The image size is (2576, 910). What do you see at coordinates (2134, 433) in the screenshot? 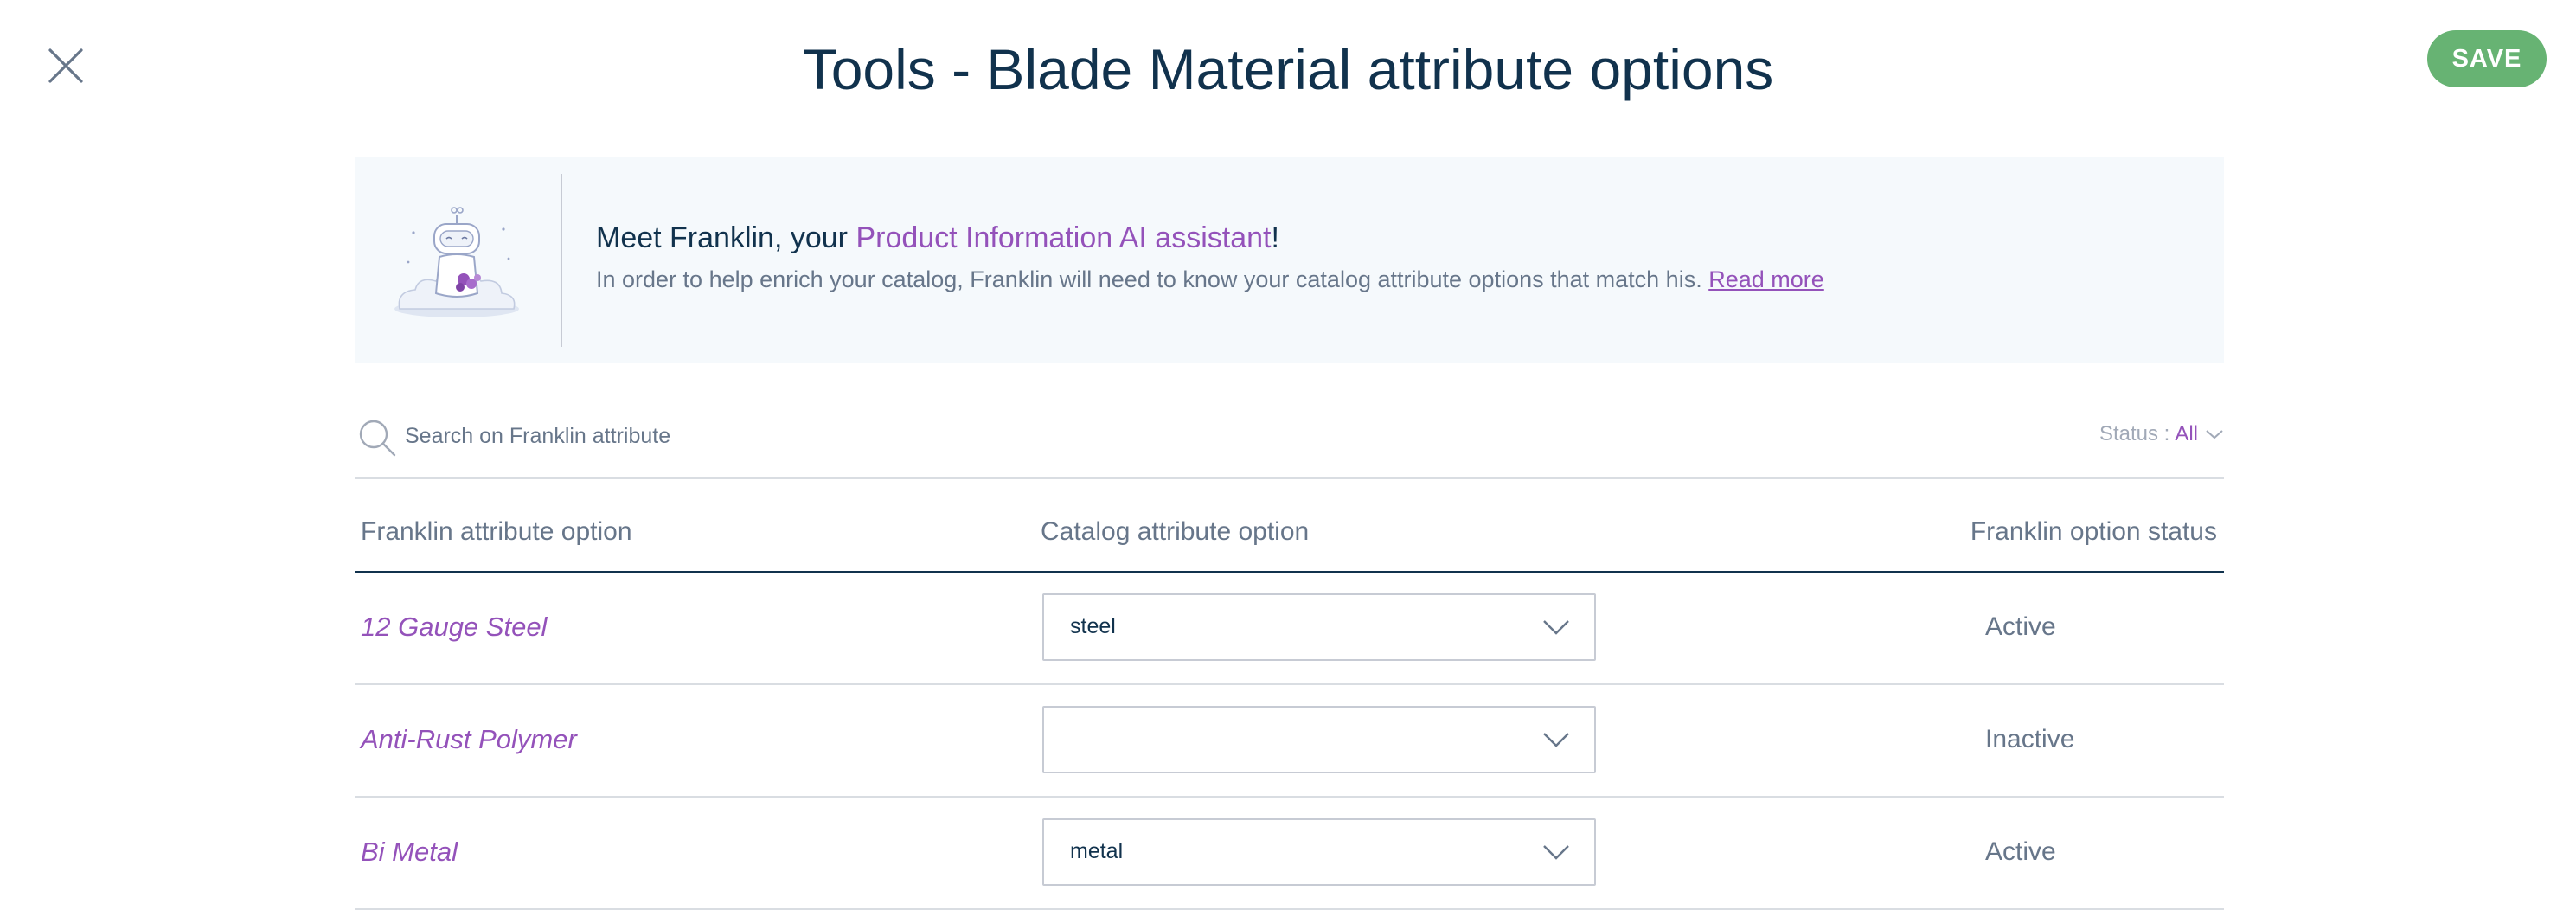
I see `status-filter-label: Status :` at bounding box center [2134, 433].